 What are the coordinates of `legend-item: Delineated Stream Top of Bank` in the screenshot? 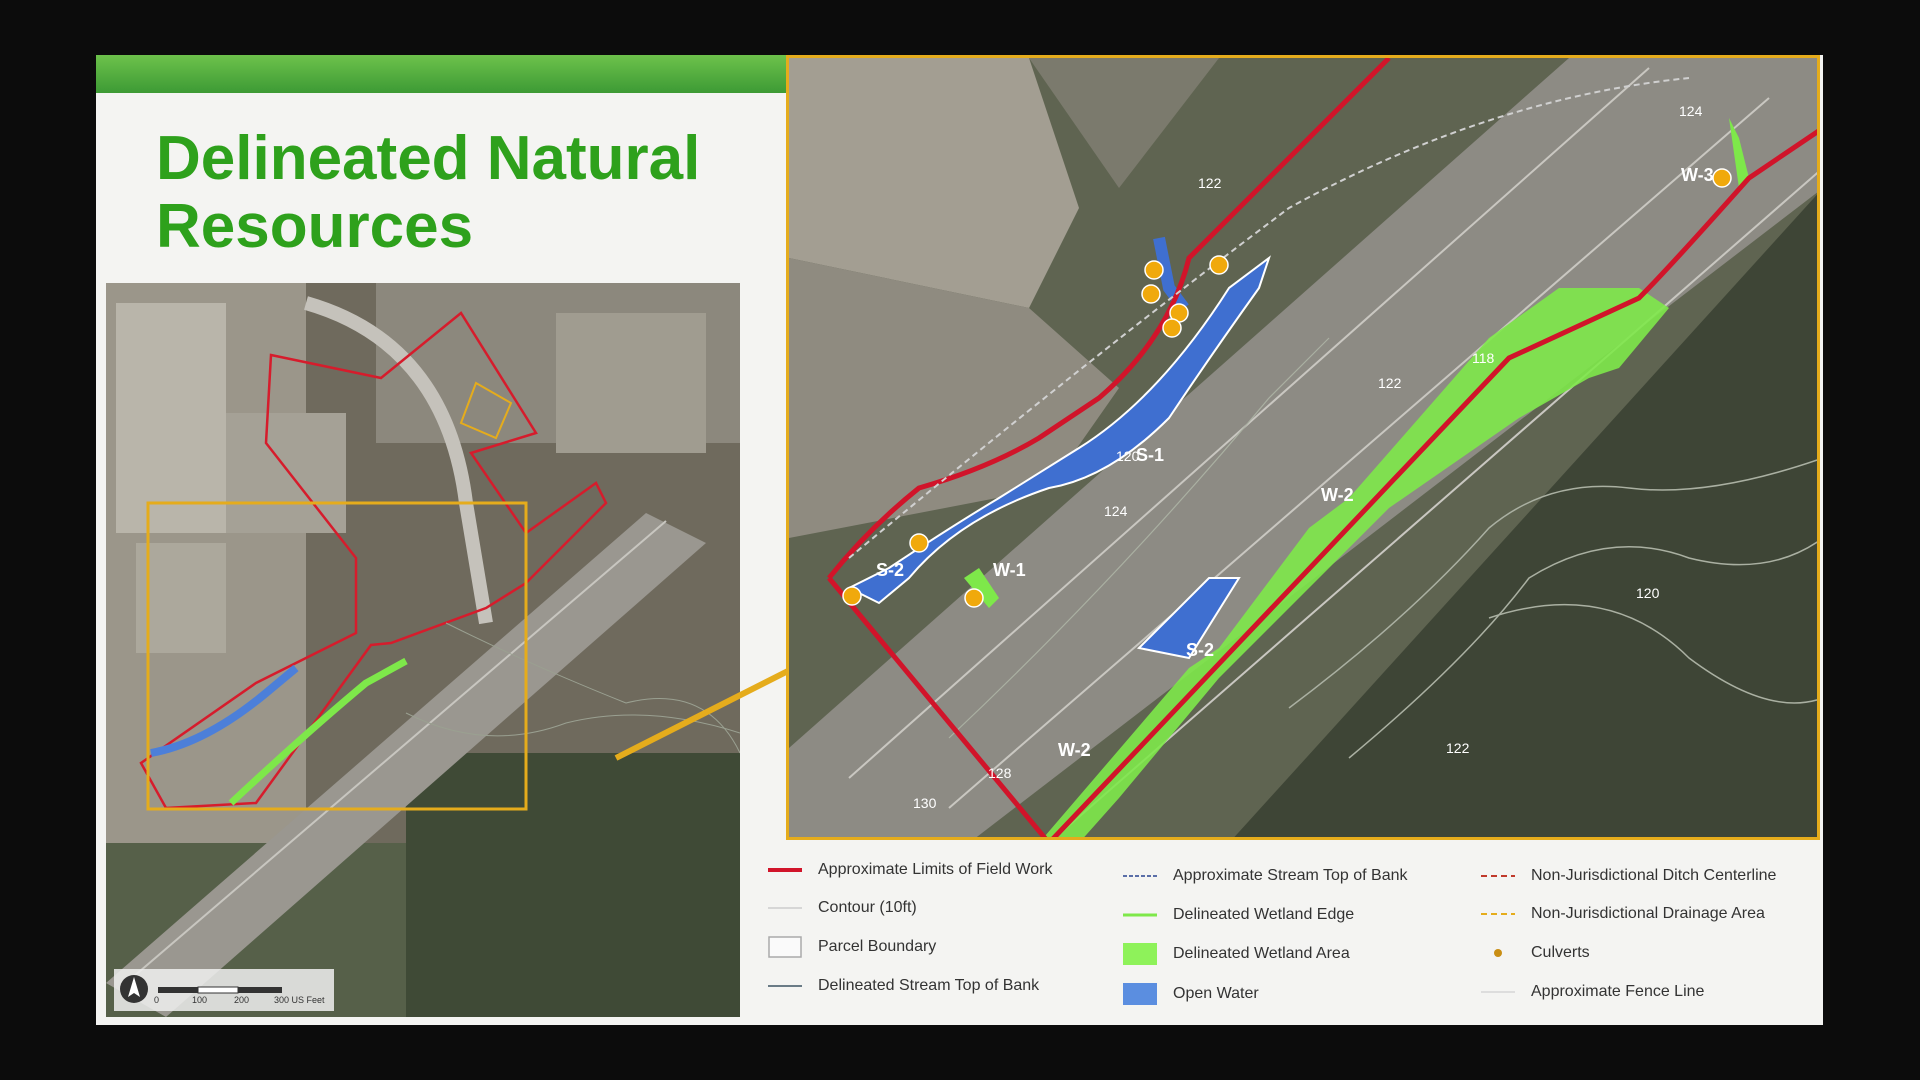 It's located at (903, 986).